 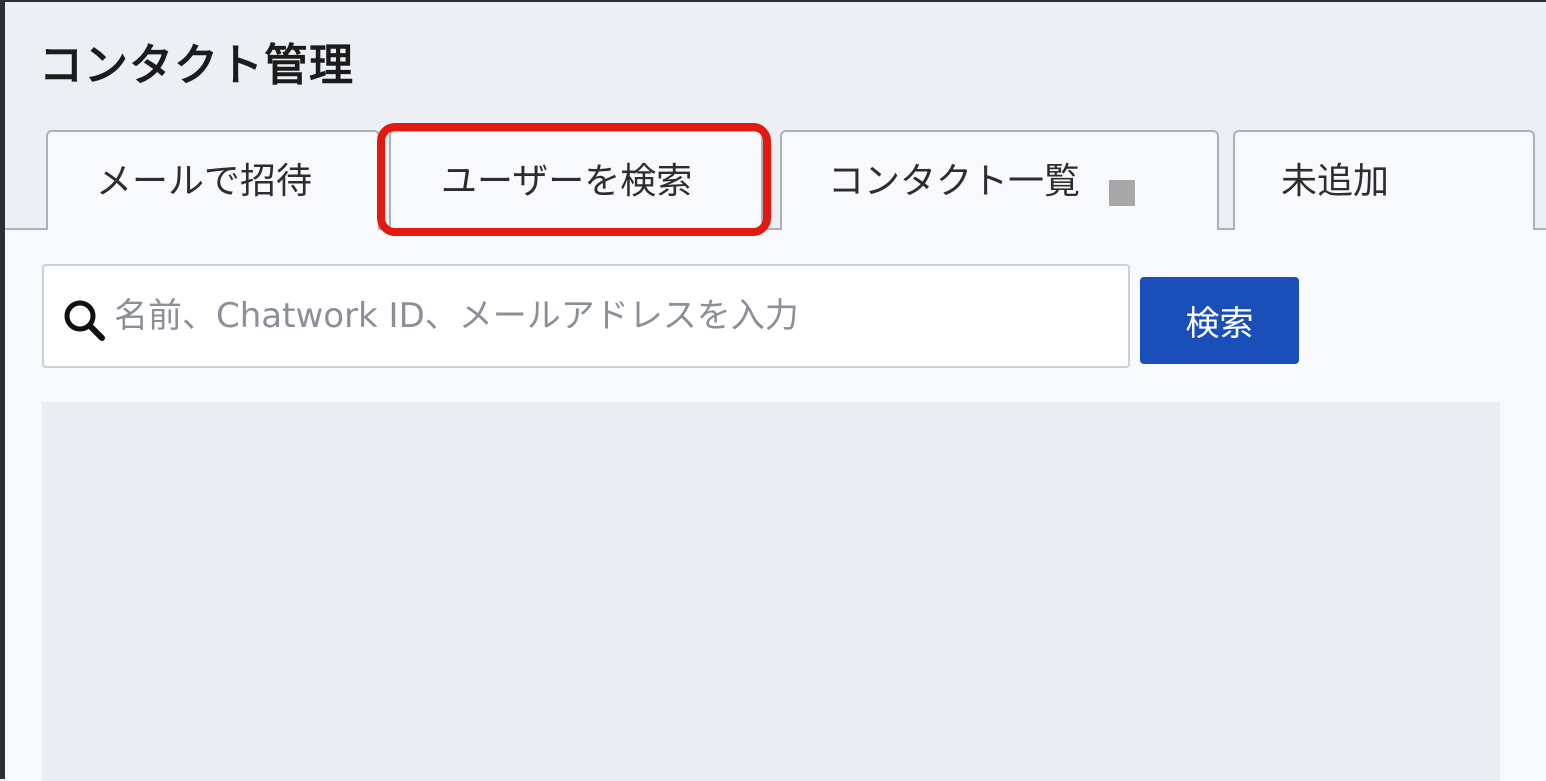 What do you see at coordinates (954, 181) in the screenshot?
I see `tab-label: コンタクト一覧` at bounding box center [954, 181].